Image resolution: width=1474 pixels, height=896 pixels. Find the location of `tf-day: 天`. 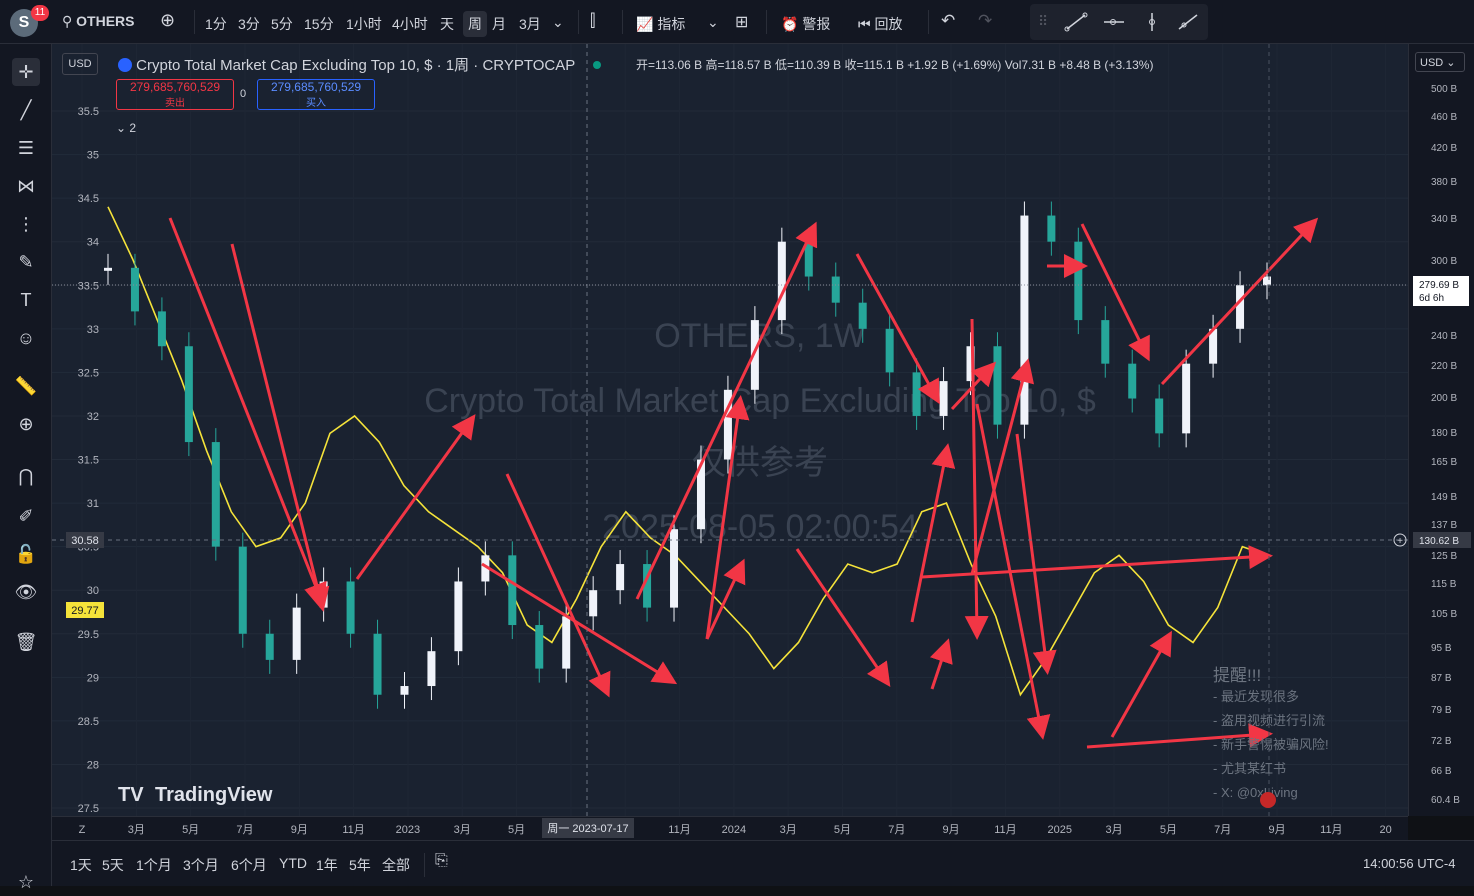

tf-day: 天 is located at coordinates (447, 24).